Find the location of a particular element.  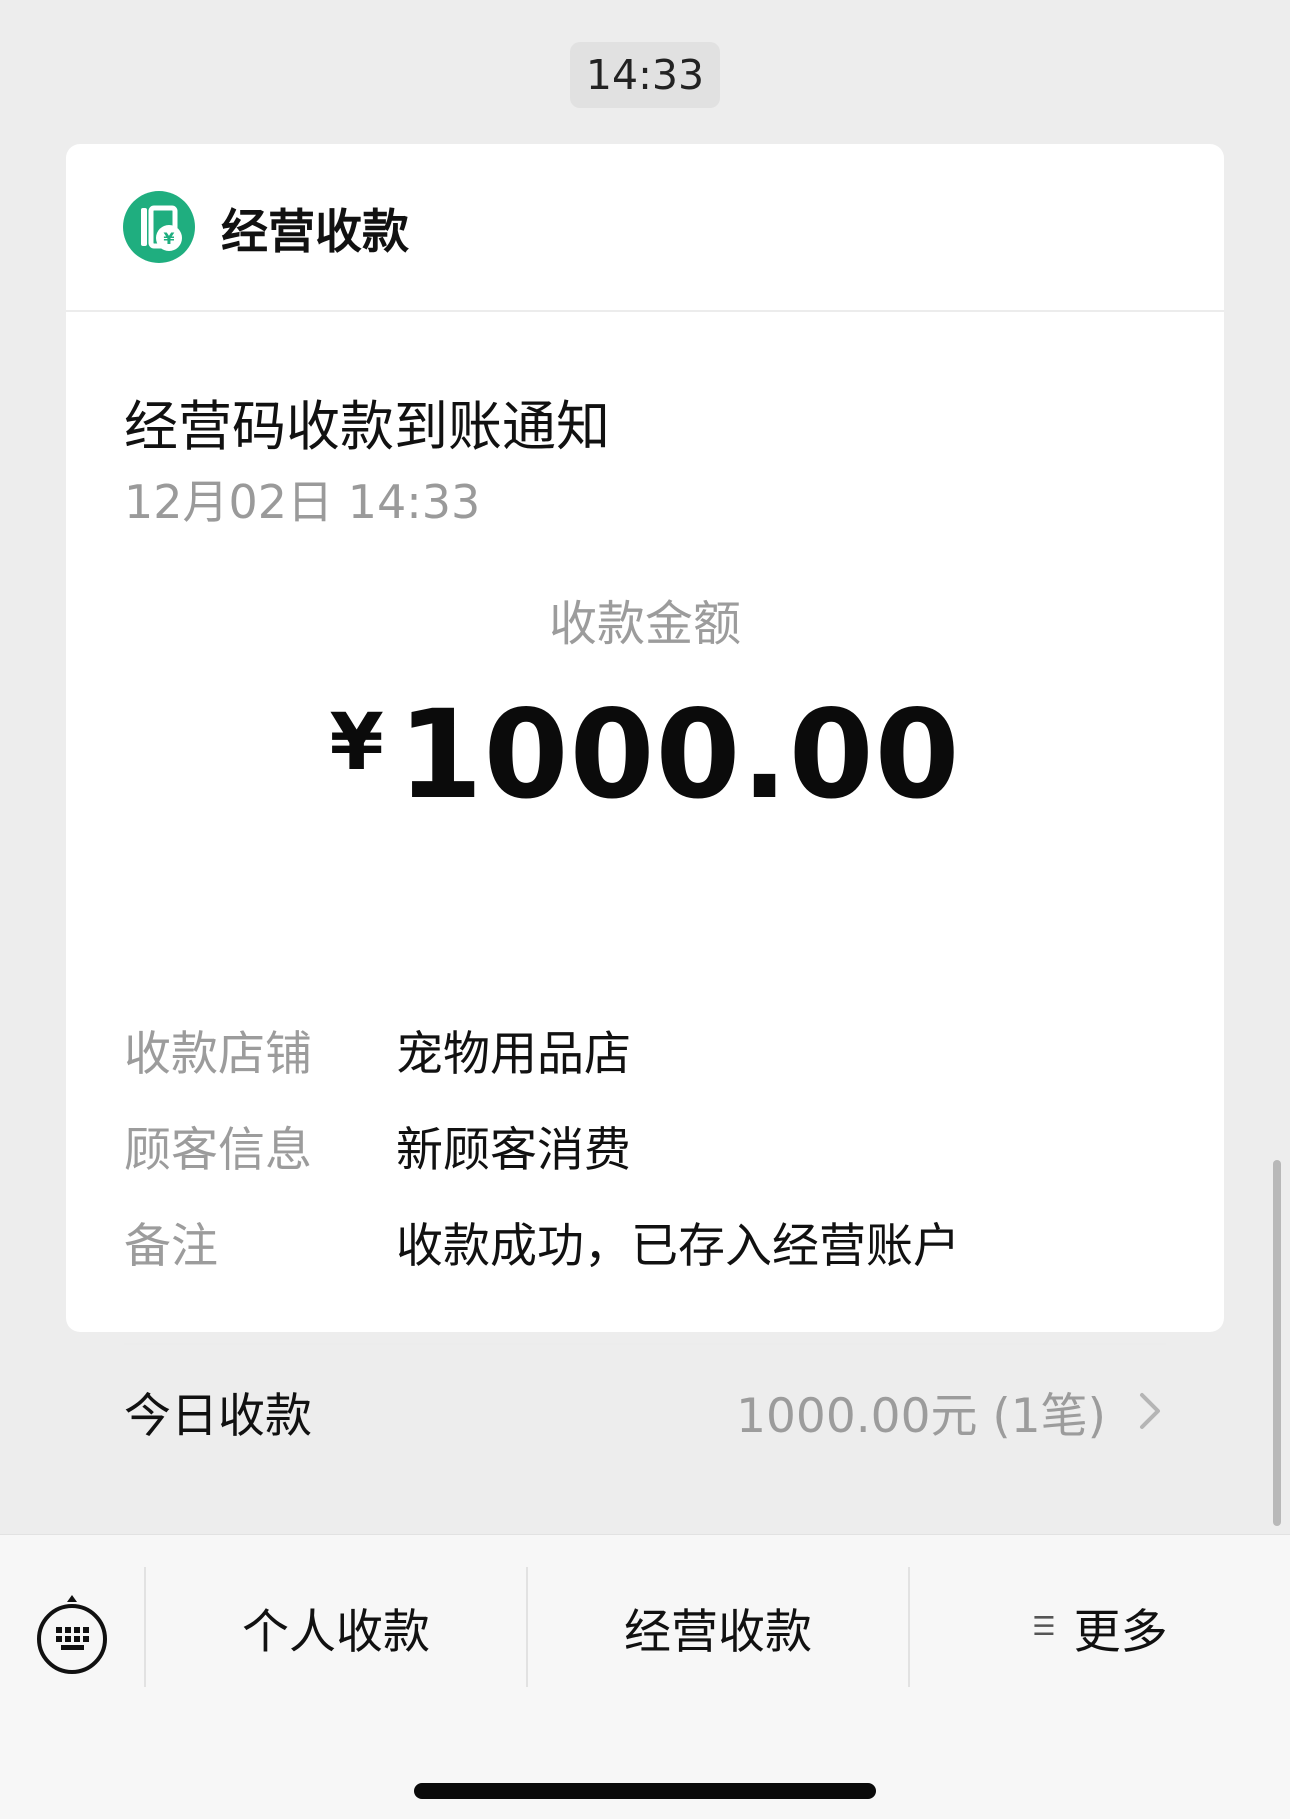

today-income-row: 今日收款 1000.00元 (1笔) is located at coordinates (645, 1411).